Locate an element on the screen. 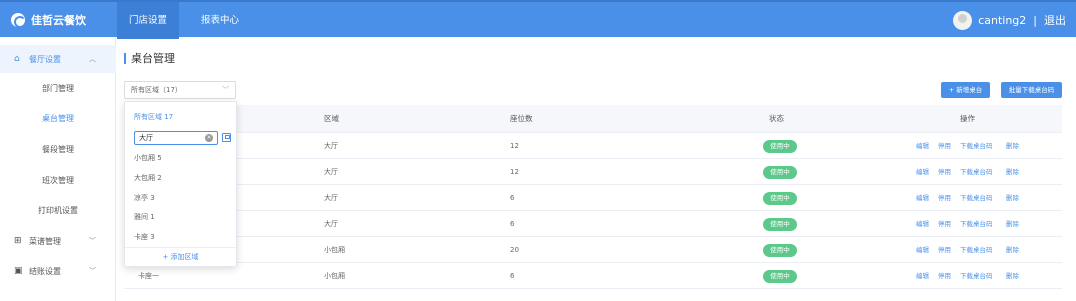 The width and height of the screenshot is (1076, 301). page-title: 桌台管理 is located at coordinates (149, 58).